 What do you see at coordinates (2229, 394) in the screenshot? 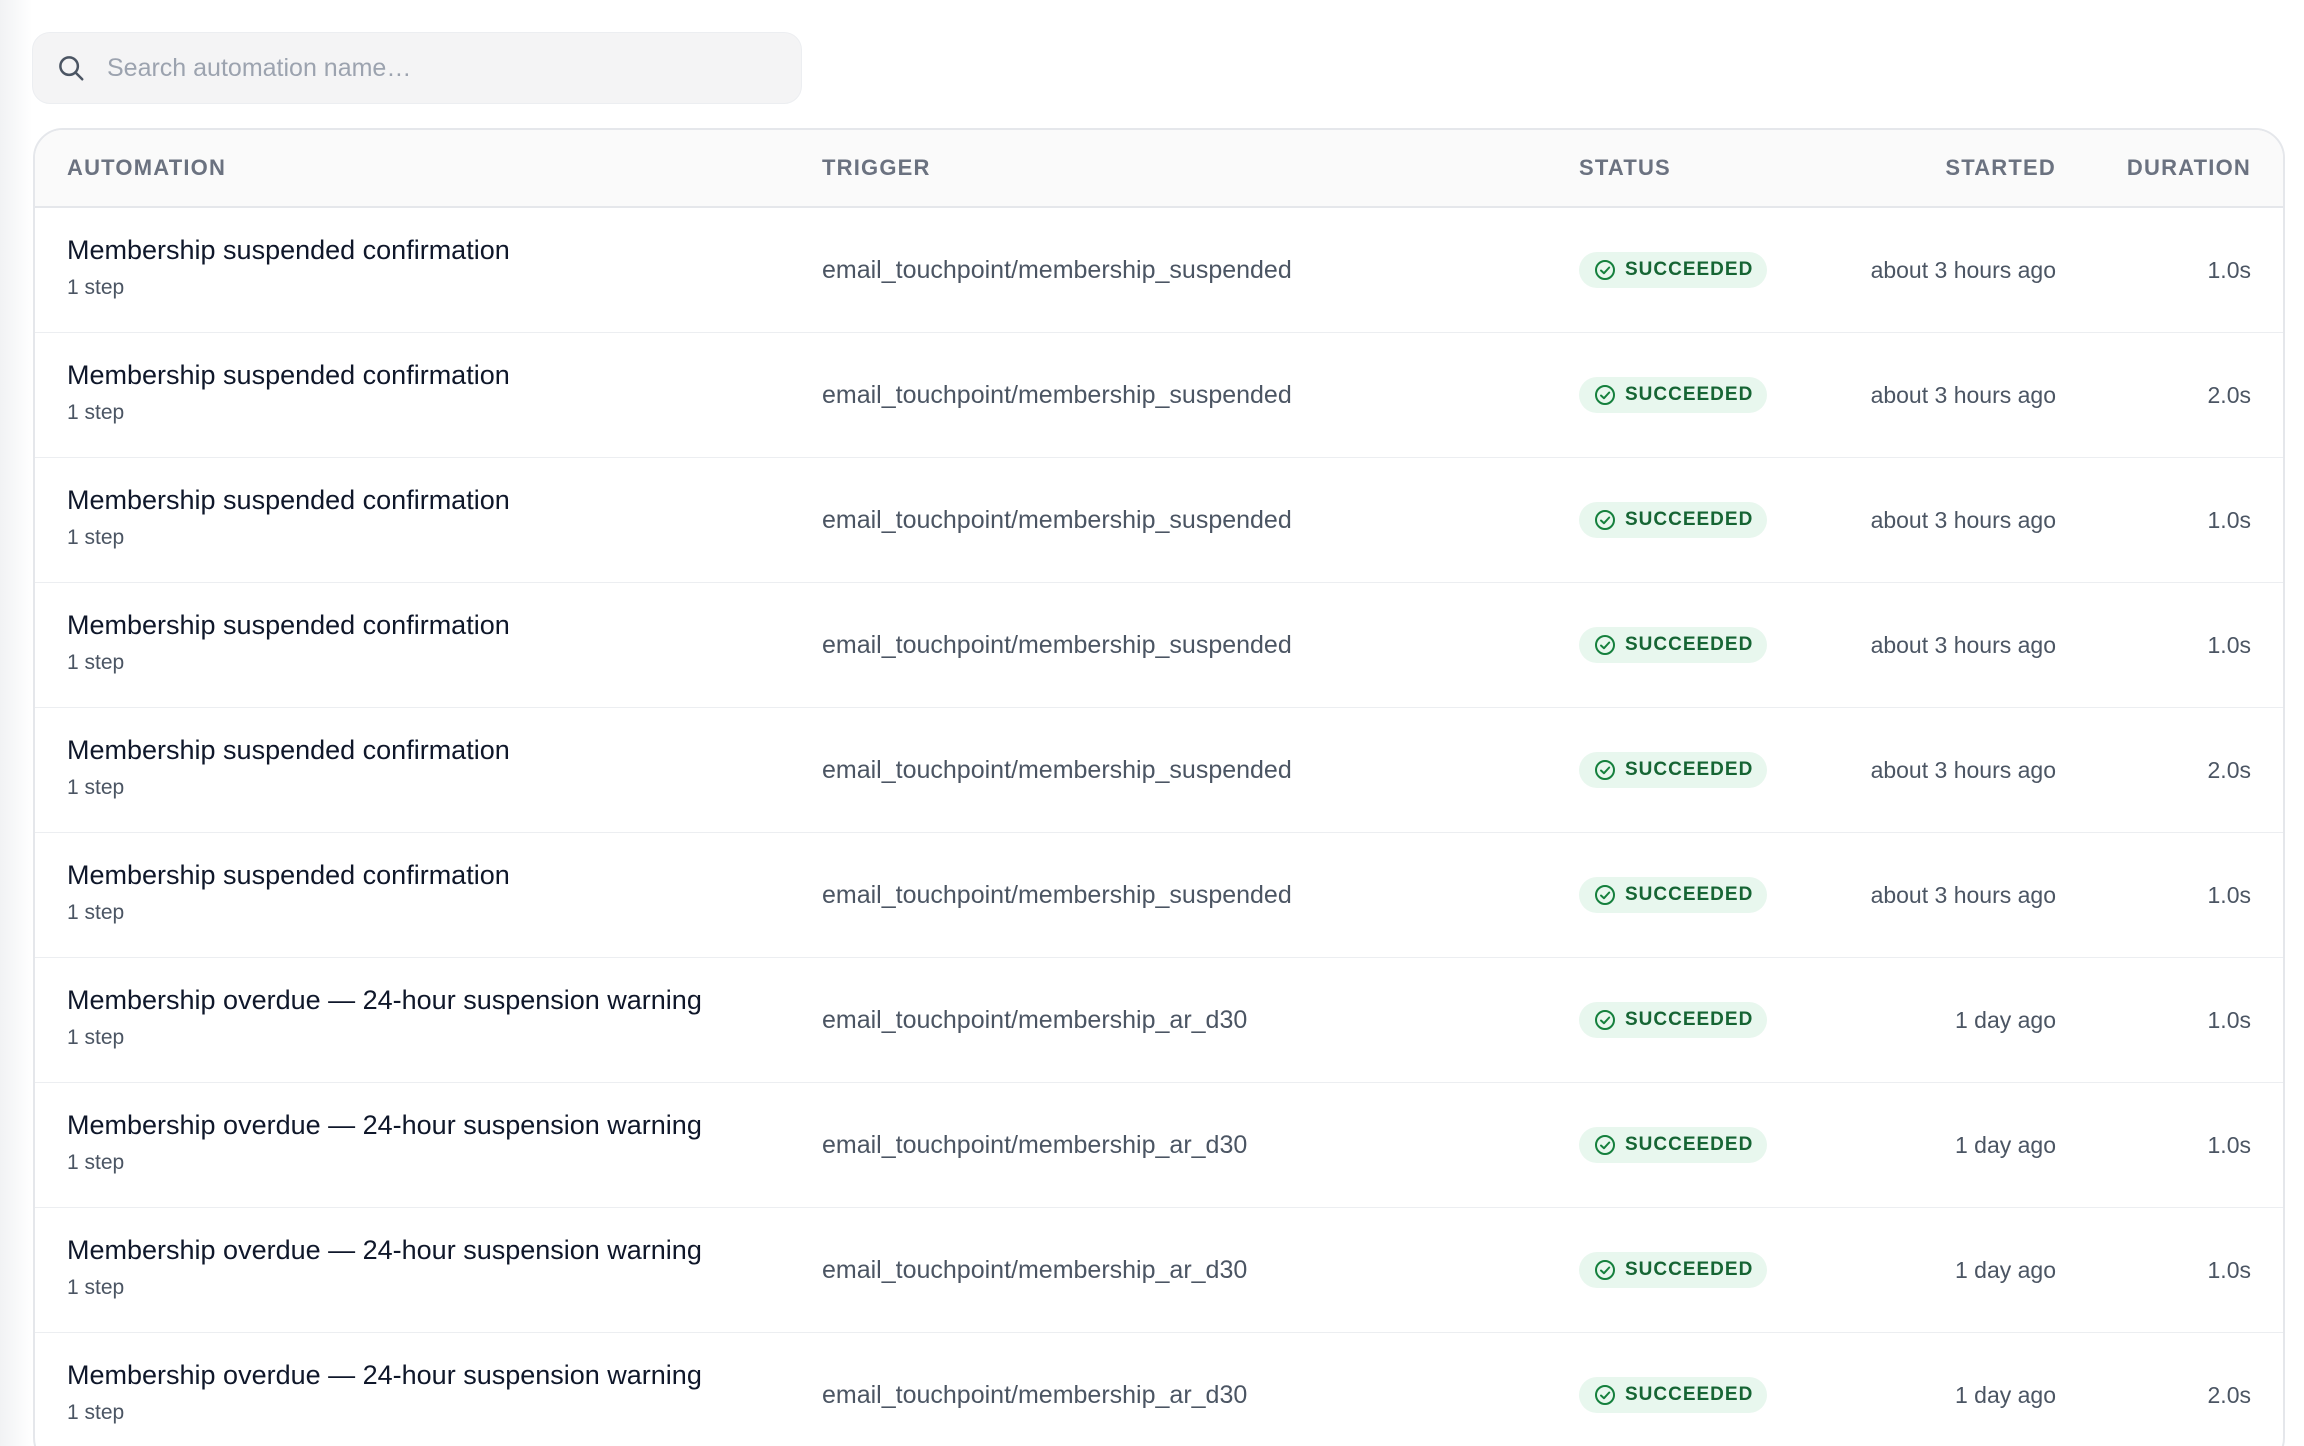
I see `duration-value: 2.0s` at bounding box center [2229, 394].